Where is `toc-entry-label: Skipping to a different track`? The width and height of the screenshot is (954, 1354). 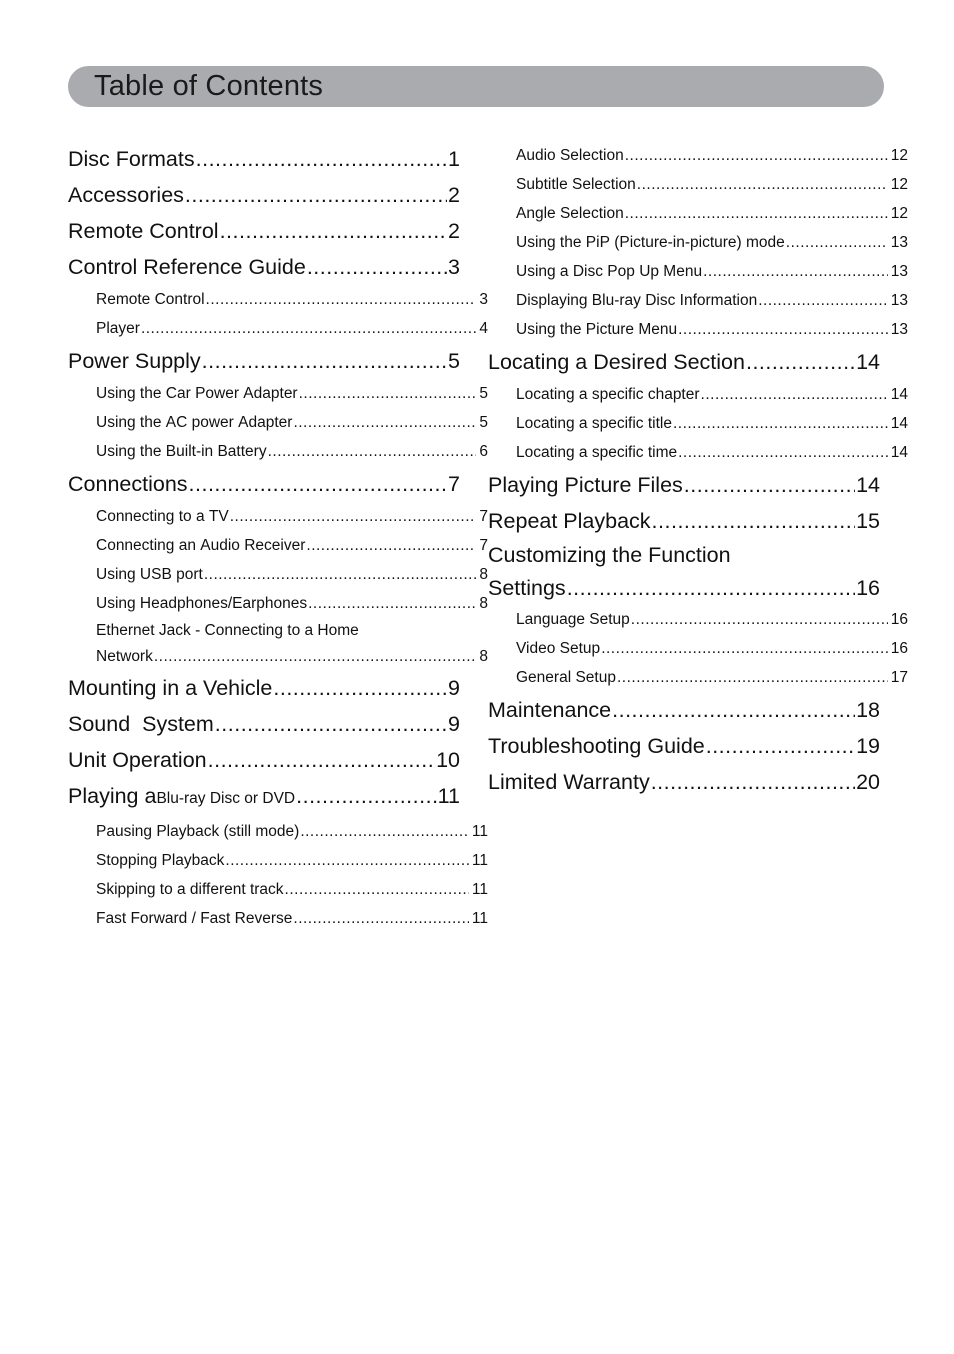
toc-entry-label: Skipping to a different track is located at coordinates (190, 889).